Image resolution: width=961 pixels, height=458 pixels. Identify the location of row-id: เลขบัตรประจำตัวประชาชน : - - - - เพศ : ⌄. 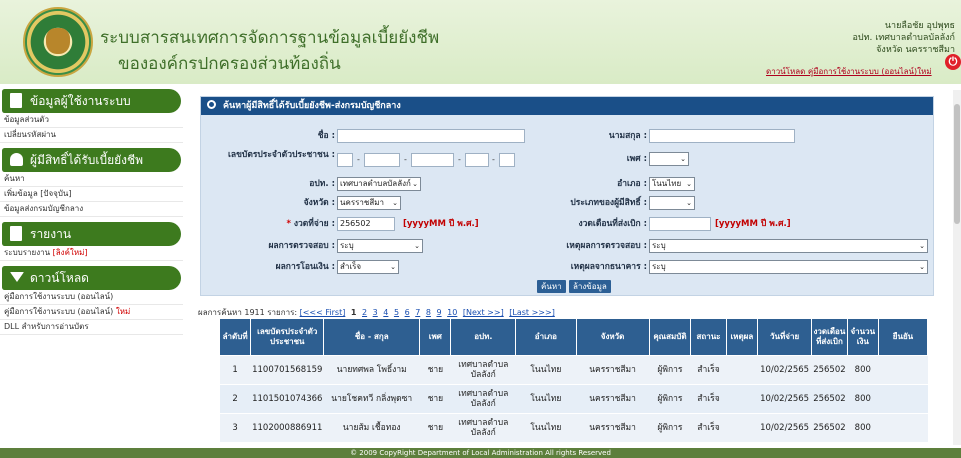
(567, 160).